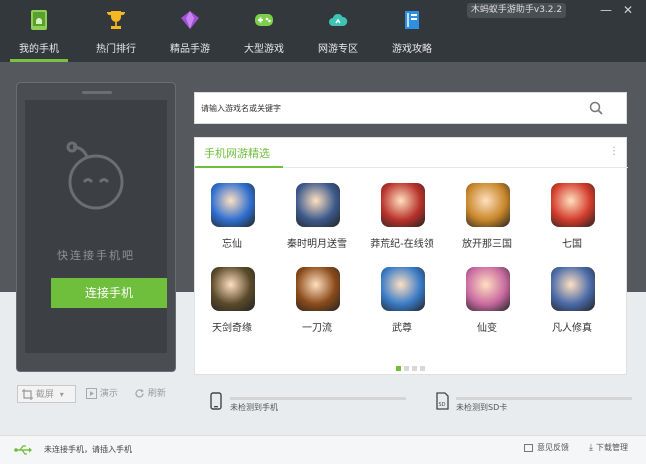  What do you see at coordinates (264, 49) in the screenshot?
I see `tab-label: 大型游戏` at bounding box center [264, 49].